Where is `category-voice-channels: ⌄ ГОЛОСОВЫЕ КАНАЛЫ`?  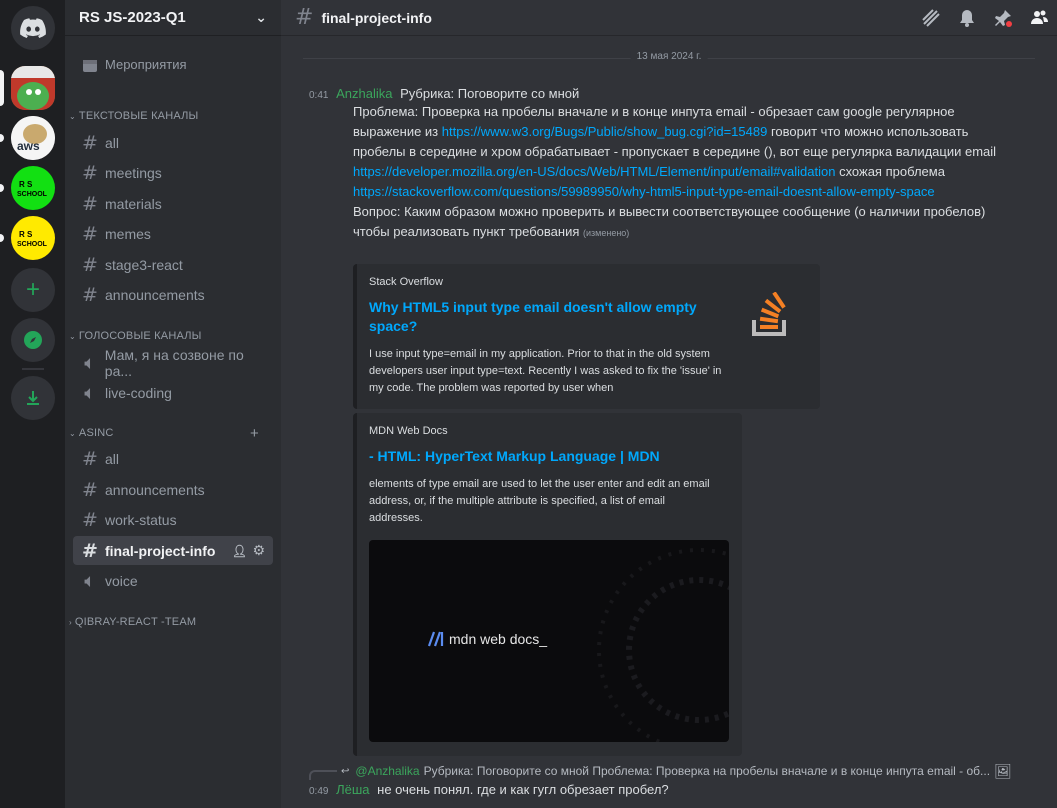 category-voice-channels: ⌄ ГОЛОСОВЫЕ КАНАЛЫ is located at coordinates (169, 336).